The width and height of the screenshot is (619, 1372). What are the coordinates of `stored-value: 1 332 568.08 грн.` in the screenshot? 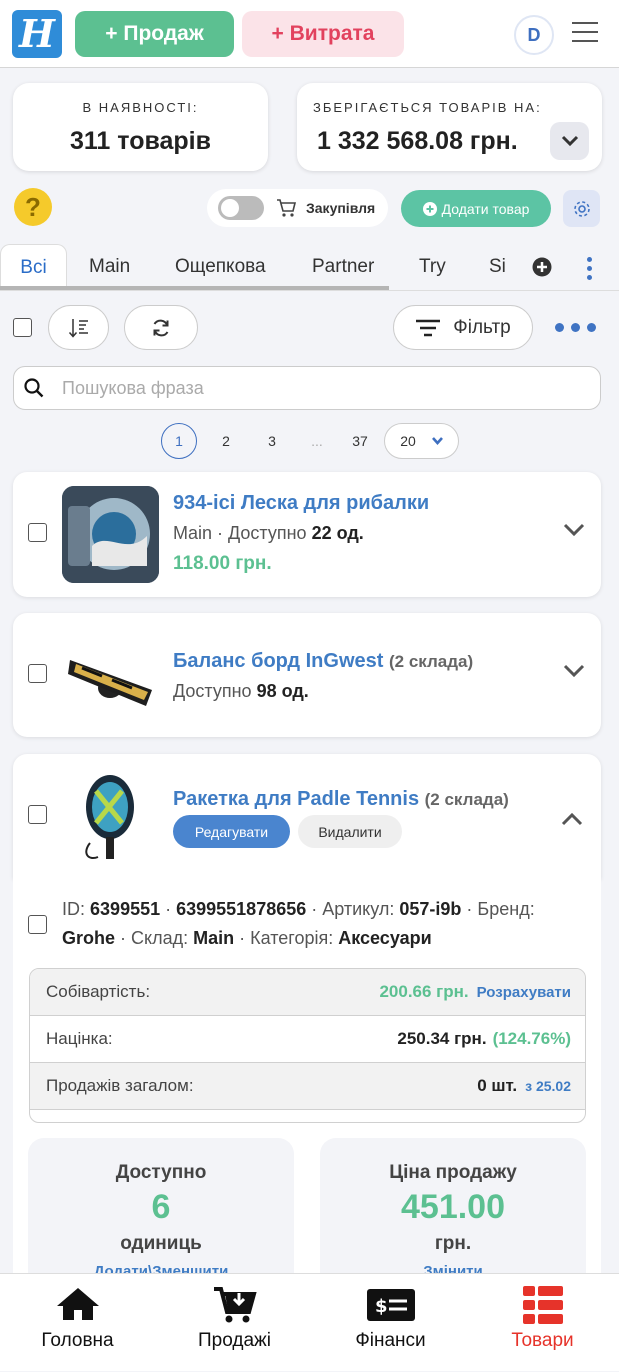 It's located at (417, 141).